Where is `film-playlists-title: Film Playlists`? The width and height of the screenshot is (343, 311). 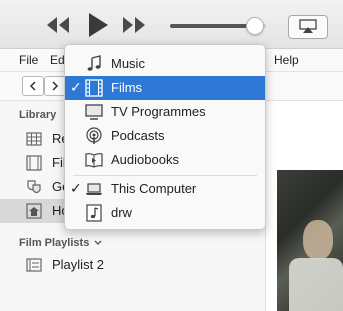
film-playlists-title: Film Playlists is located at coordinates (60, 243).